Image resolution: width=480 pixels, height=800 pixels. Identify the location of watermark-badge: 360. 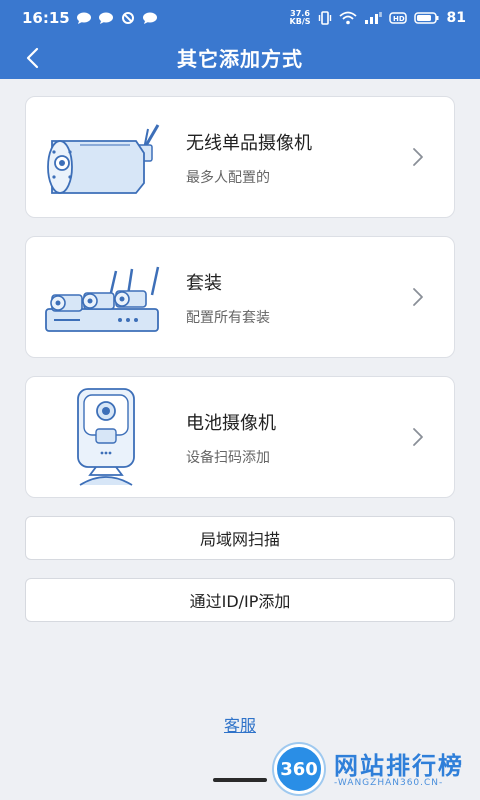
(299, 769).